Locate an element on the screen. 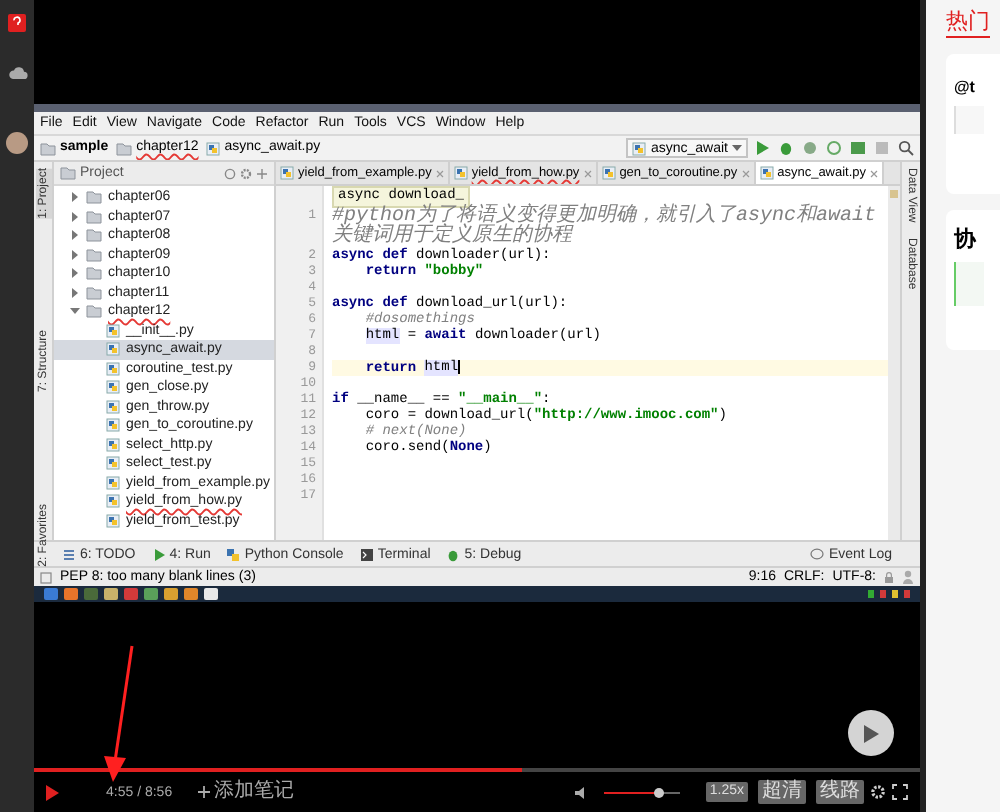  cloud-icon is located at coordinates (17, 73).